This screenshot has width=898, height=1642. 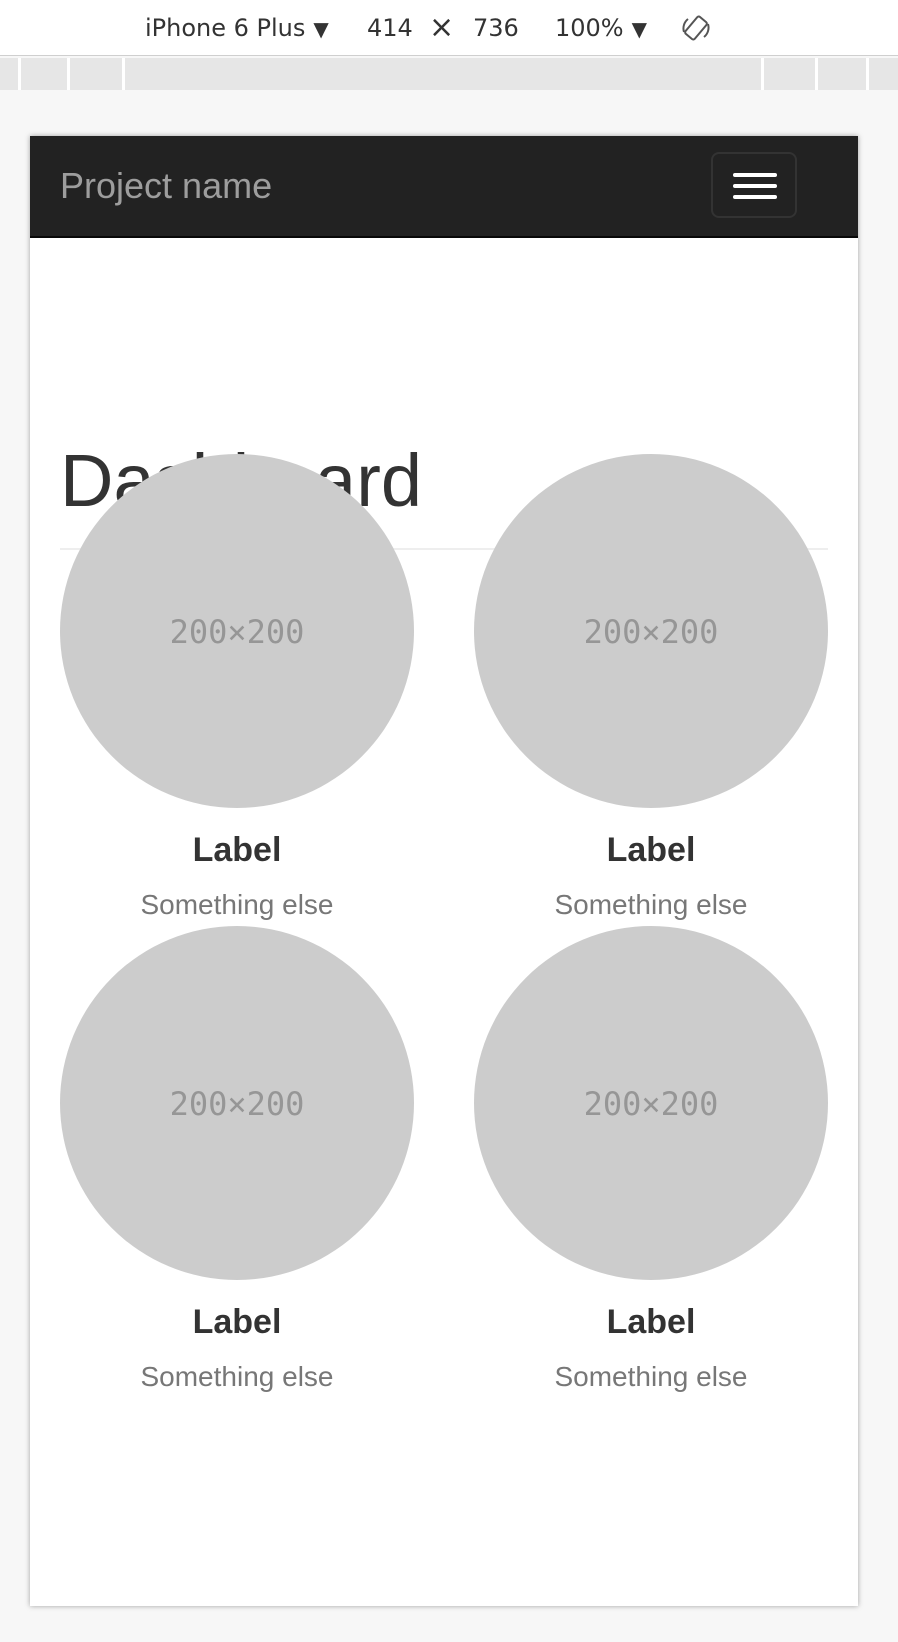 I want to click on rotate-button, so click(x=696, y=32).